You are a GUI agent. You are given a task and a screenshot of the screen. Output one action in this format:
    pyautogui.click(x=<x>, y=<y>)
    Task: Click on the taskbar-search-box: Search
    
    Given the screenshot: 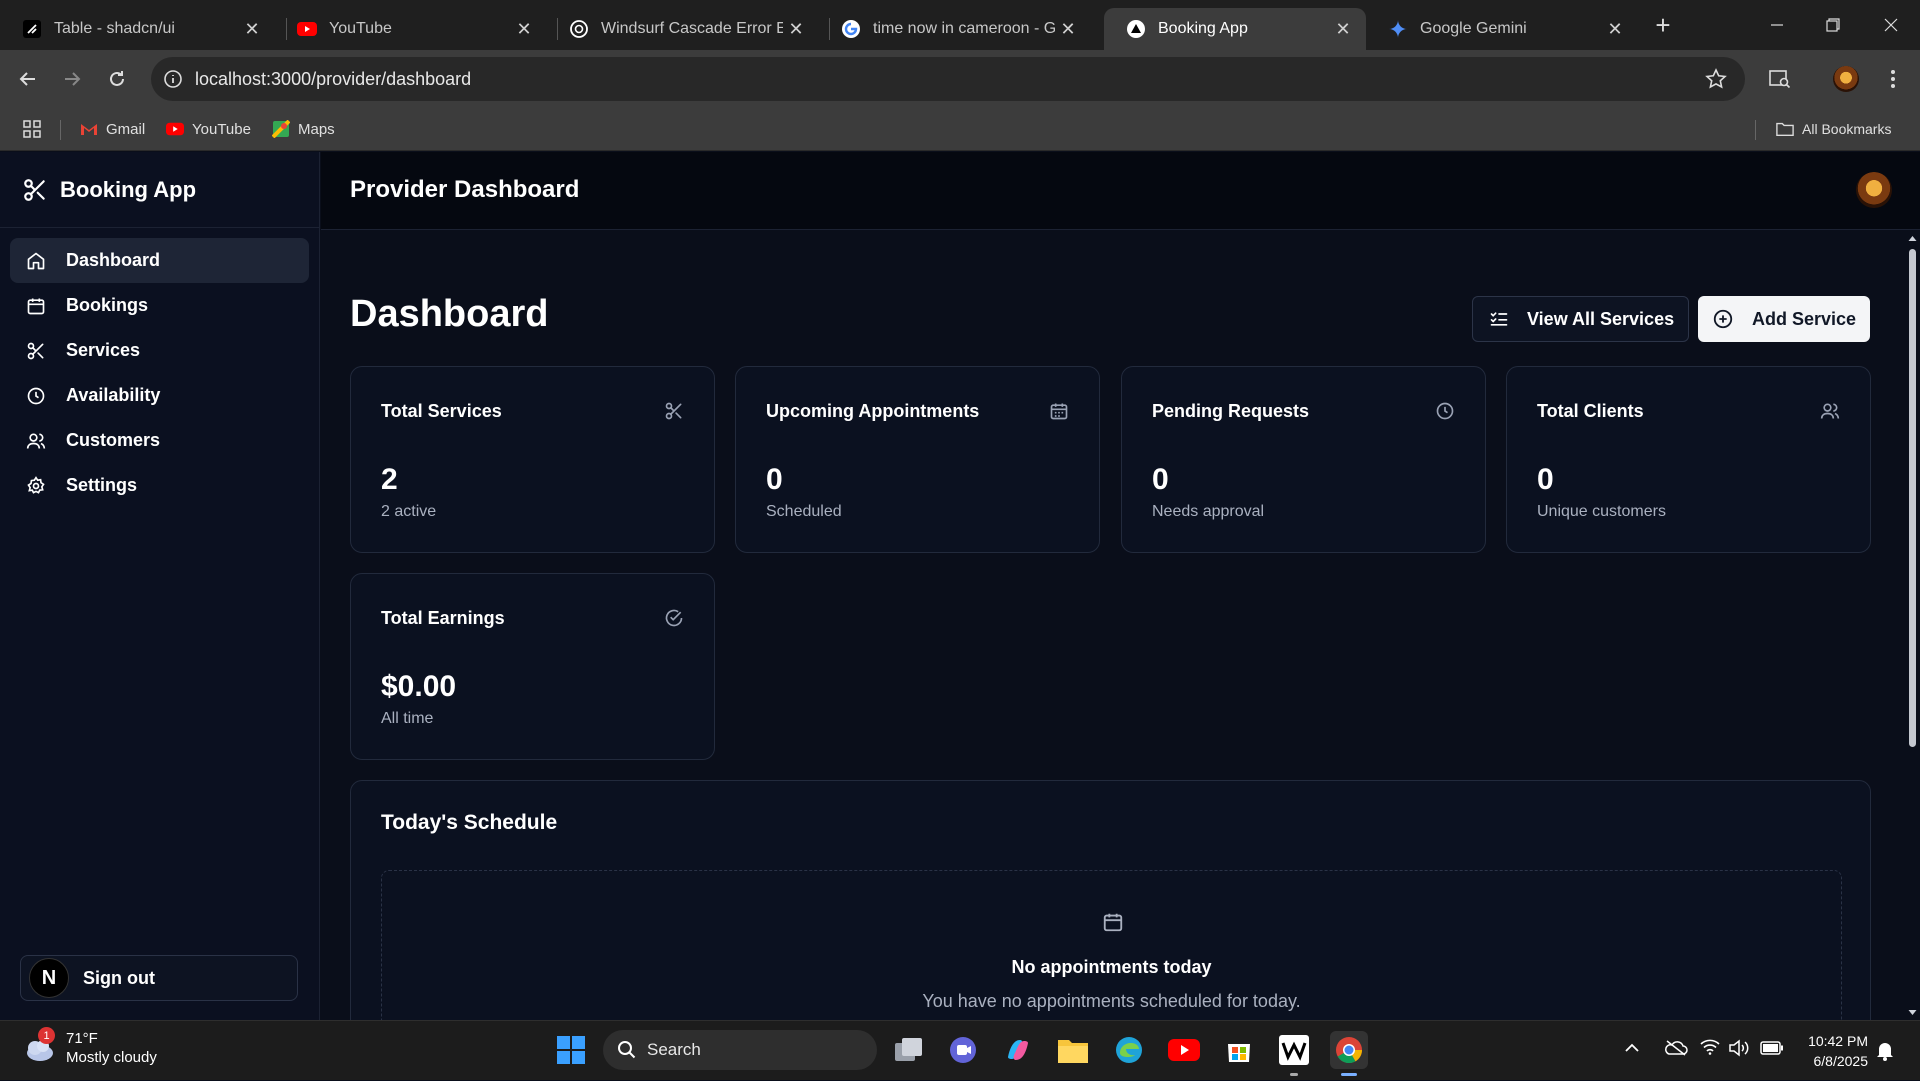 What is the action you would take?
    pyautogui.click(x=740, y=1050)
    